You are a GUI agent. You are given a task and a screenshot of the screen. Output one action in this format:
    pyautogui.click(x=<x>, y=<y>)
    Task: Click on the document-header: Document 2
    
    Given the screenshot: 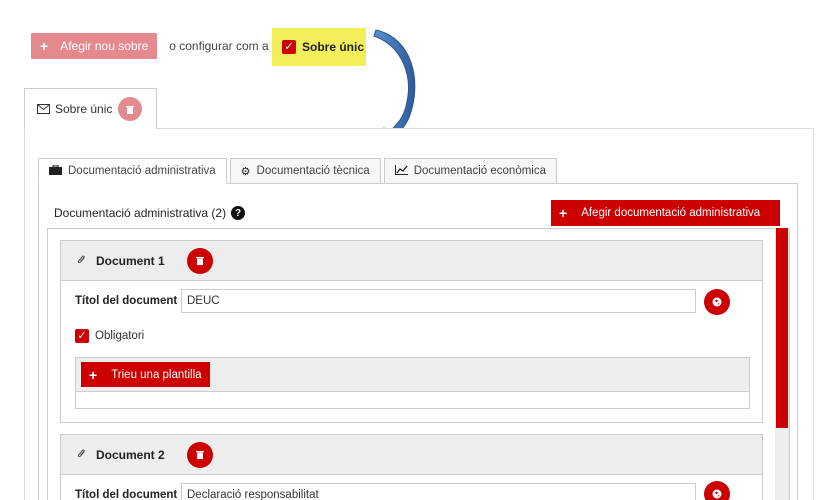 What is the action you would take?
    pyautogui.click(x=411, y=455)
    